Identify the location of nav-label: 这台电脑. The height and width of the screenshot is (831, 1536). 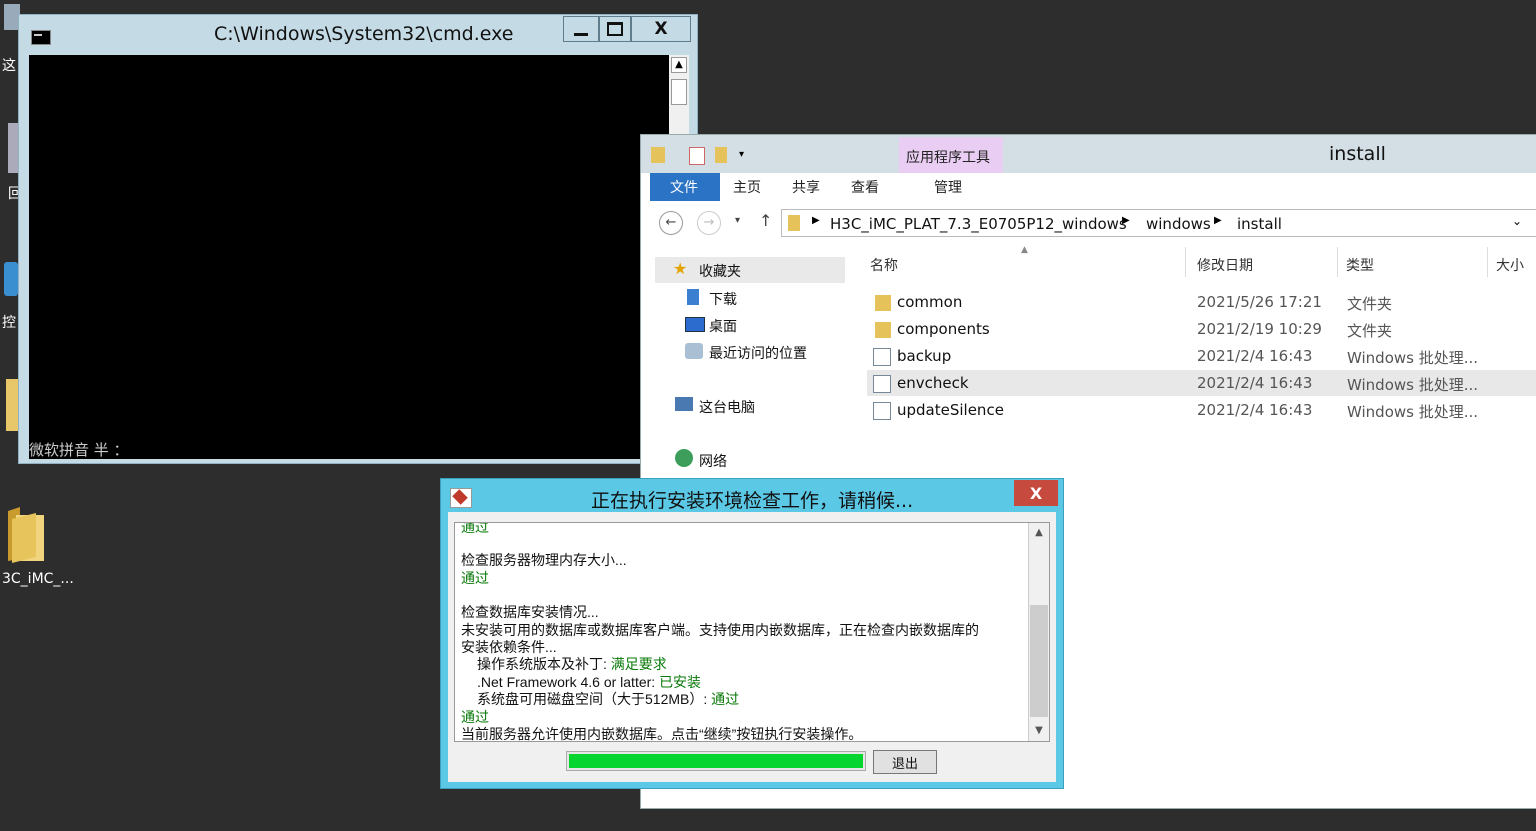
(727, 408).